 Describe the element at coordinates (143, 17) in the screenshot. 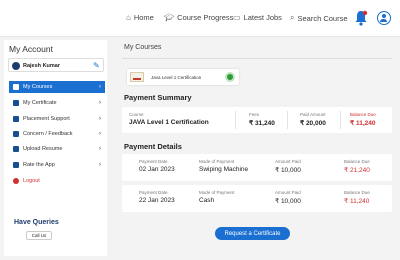

I see `nav-home-label: Home` at that location.